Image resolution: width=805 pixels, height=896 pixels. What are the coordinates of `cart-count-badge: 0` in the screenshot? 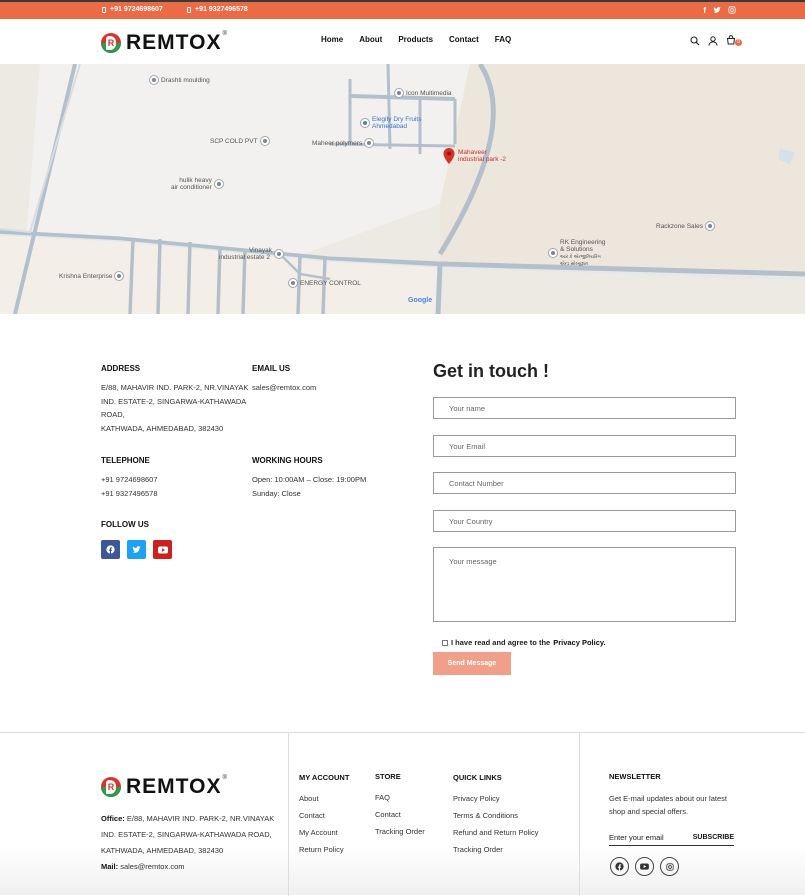 It's located at (738, 42).